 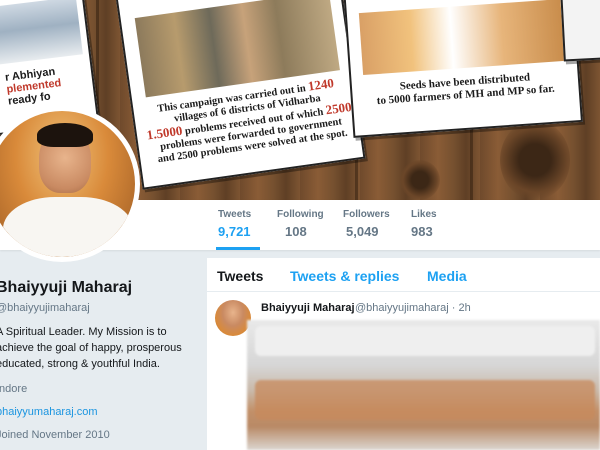 What do you see at coordinates (344, 276) in the screenshot?
I see `tab-tweets-and-replies: Tweets & replies` at bounding box center [344, 276].